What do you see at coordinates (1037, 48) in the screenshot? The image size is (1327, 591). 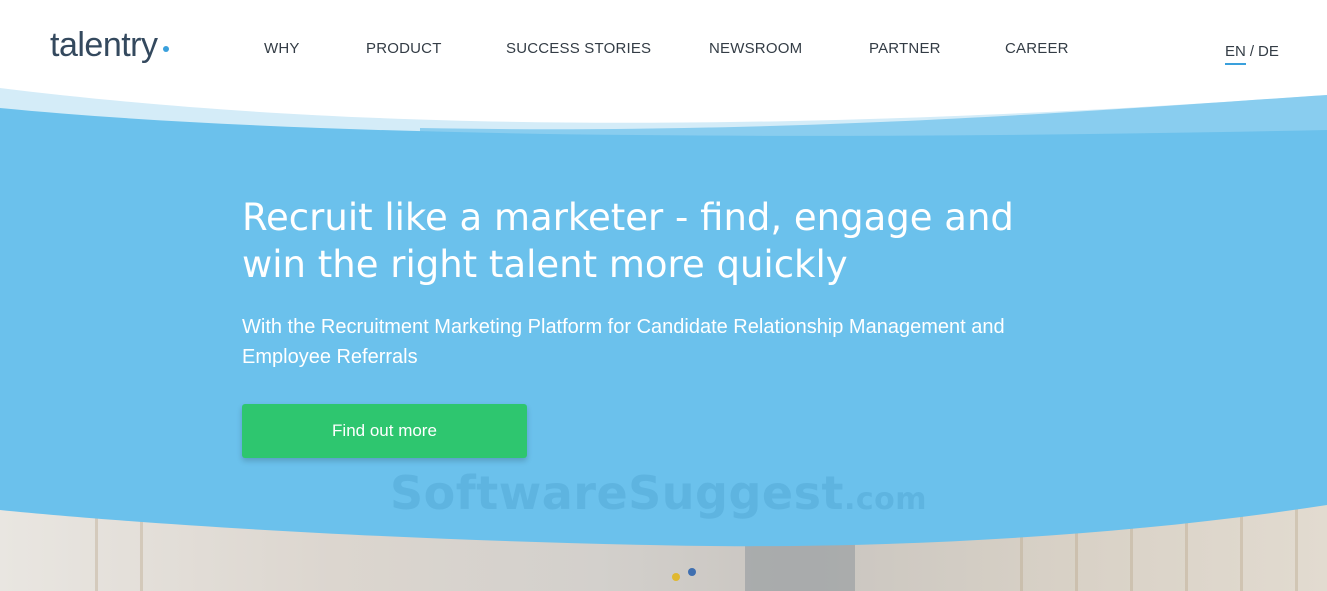 I see `nav-item-career: CAREER` at bounding box center [1037, 48].